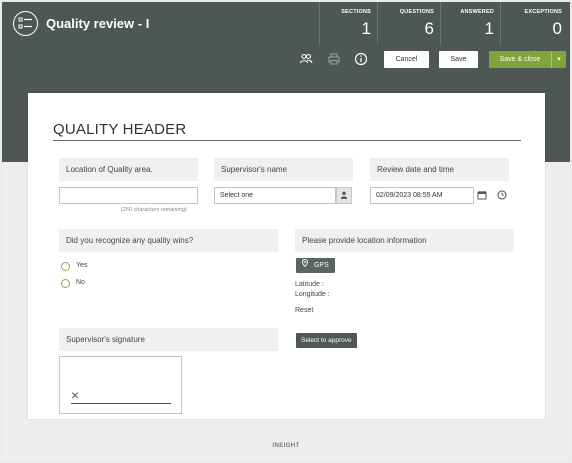  Describe the element at coordinates (312, 294) in the screenshot. I see `longitude-label: Longitude :` at that location.